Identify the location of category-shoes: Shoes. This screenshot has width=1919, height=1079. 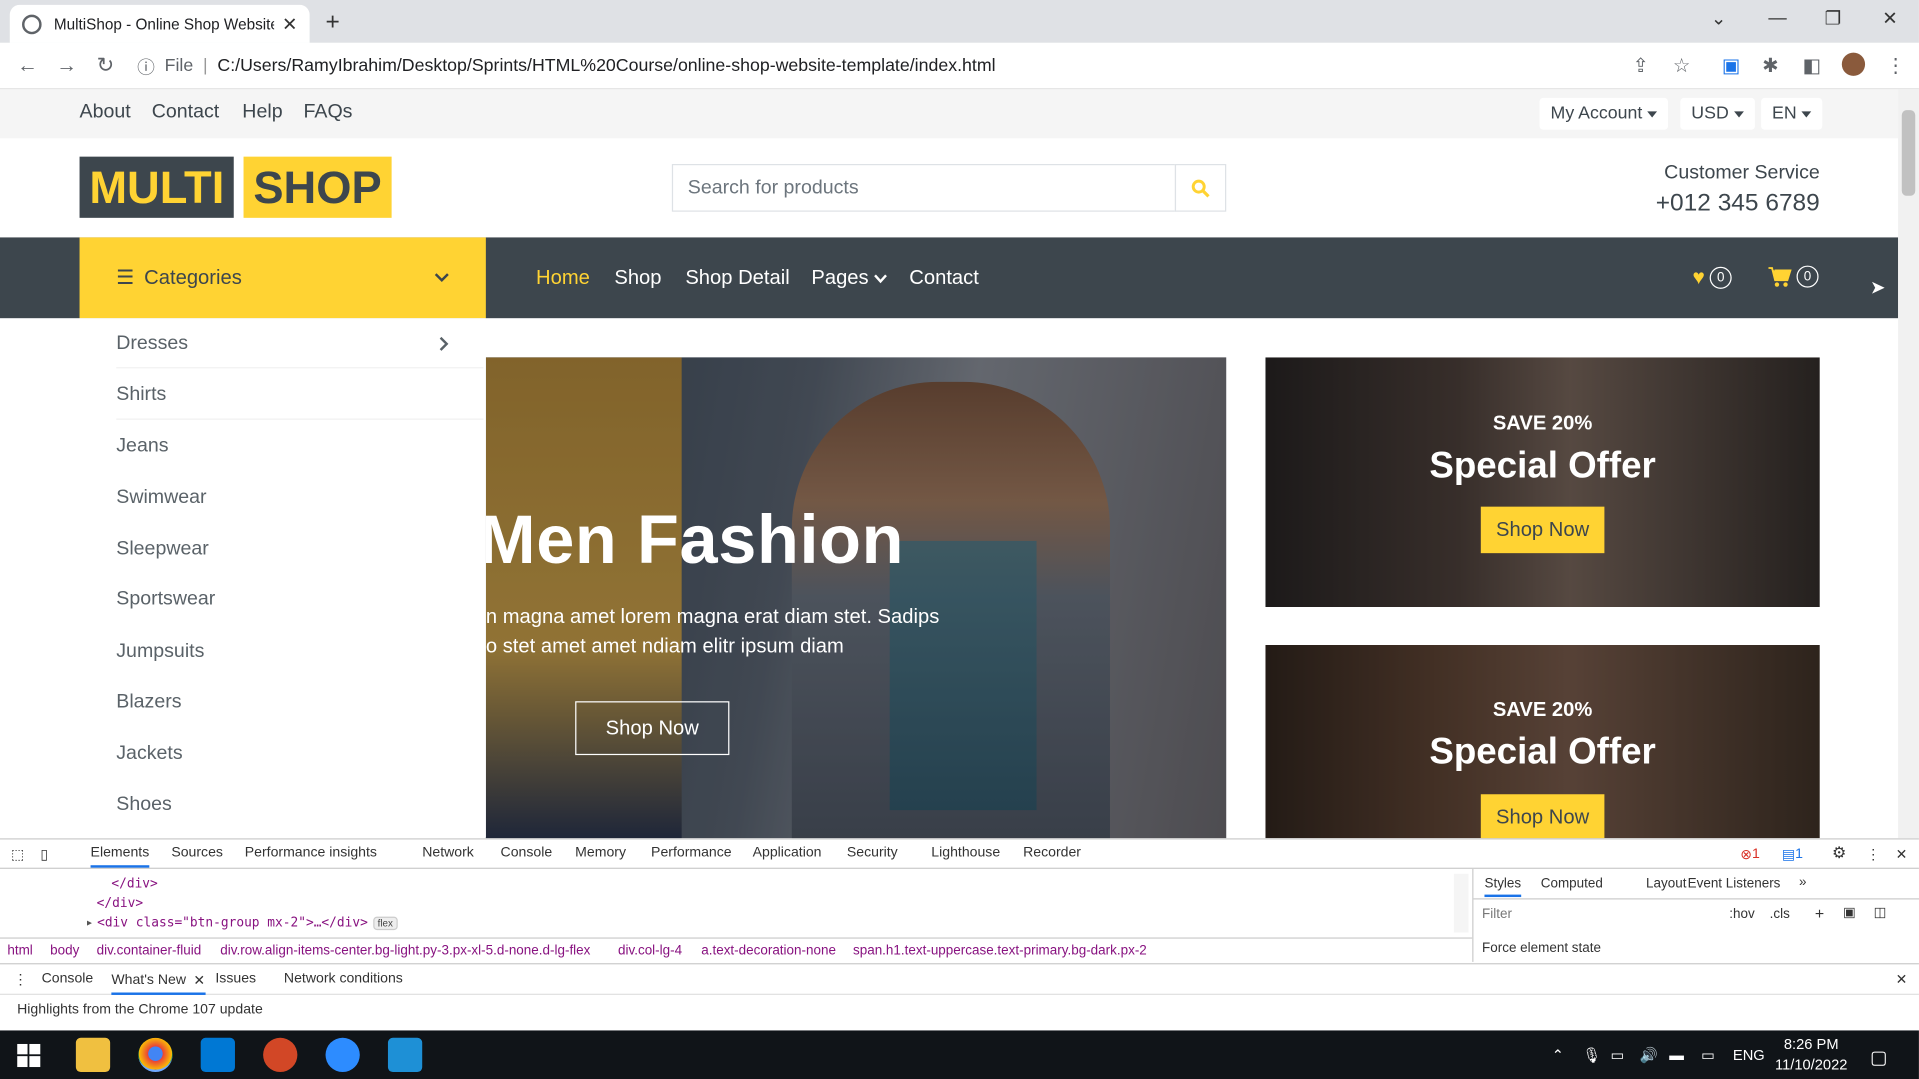
(144, 805).